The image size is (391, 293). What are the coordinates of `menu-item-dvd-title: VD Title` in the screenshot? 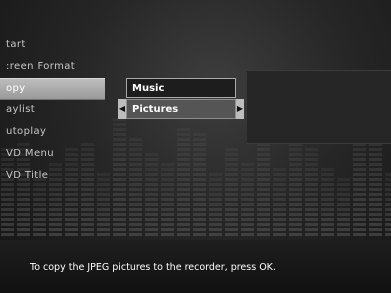 It's located at (24, 176).